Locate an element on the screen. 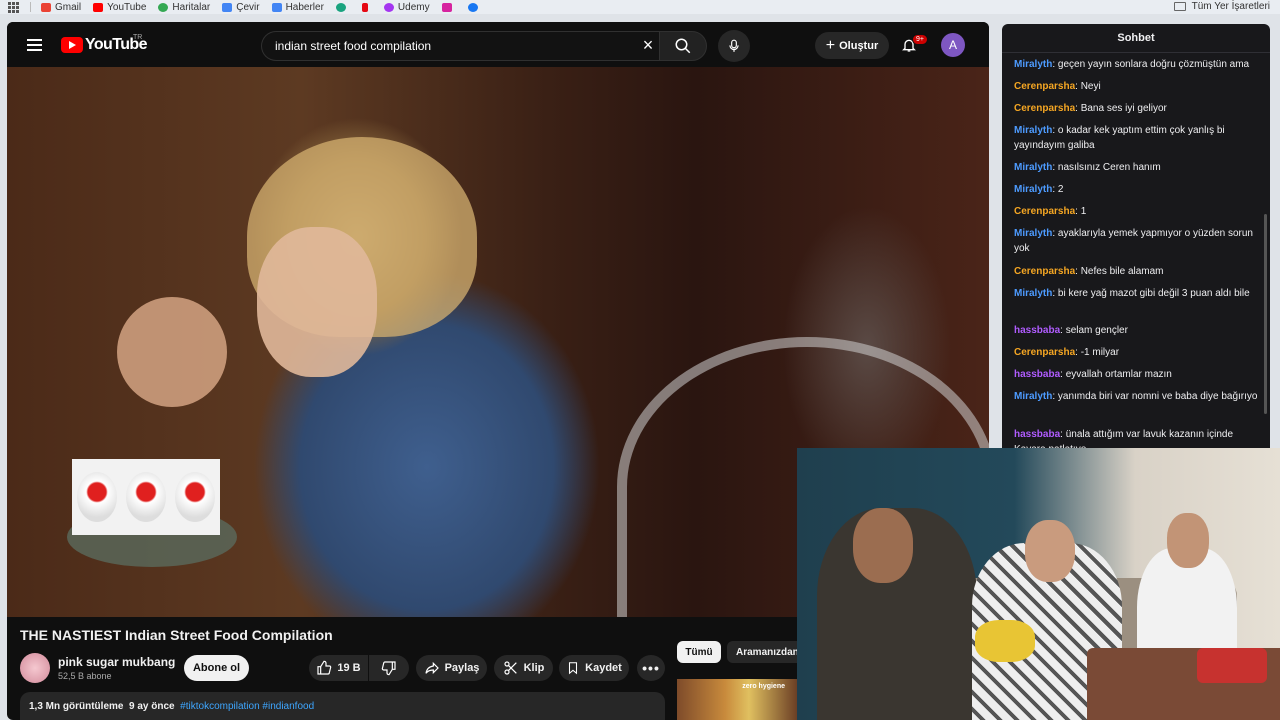  clip-button: Klip is located at coordinates (523, 668).